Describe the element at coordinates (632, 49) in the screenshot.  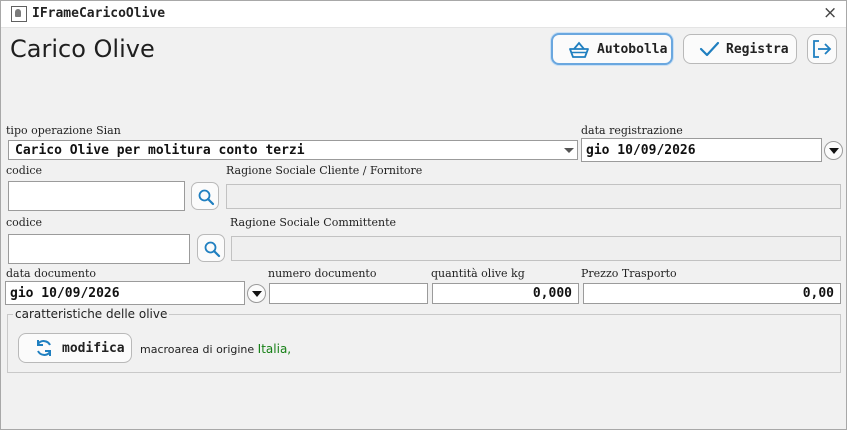
I see `autobolla-label: Autobolla` at that location.